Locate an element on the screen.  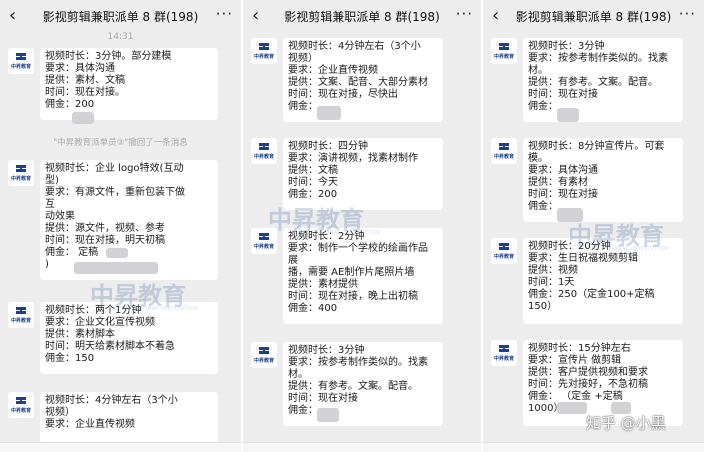
message-line: 时间：明天给素材脚本不着急 is located at coordinates (110, 346).